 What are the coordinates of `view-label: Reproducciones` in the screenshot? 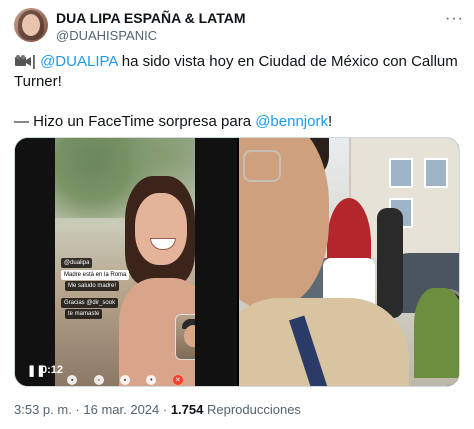 It's located at (252, 409).